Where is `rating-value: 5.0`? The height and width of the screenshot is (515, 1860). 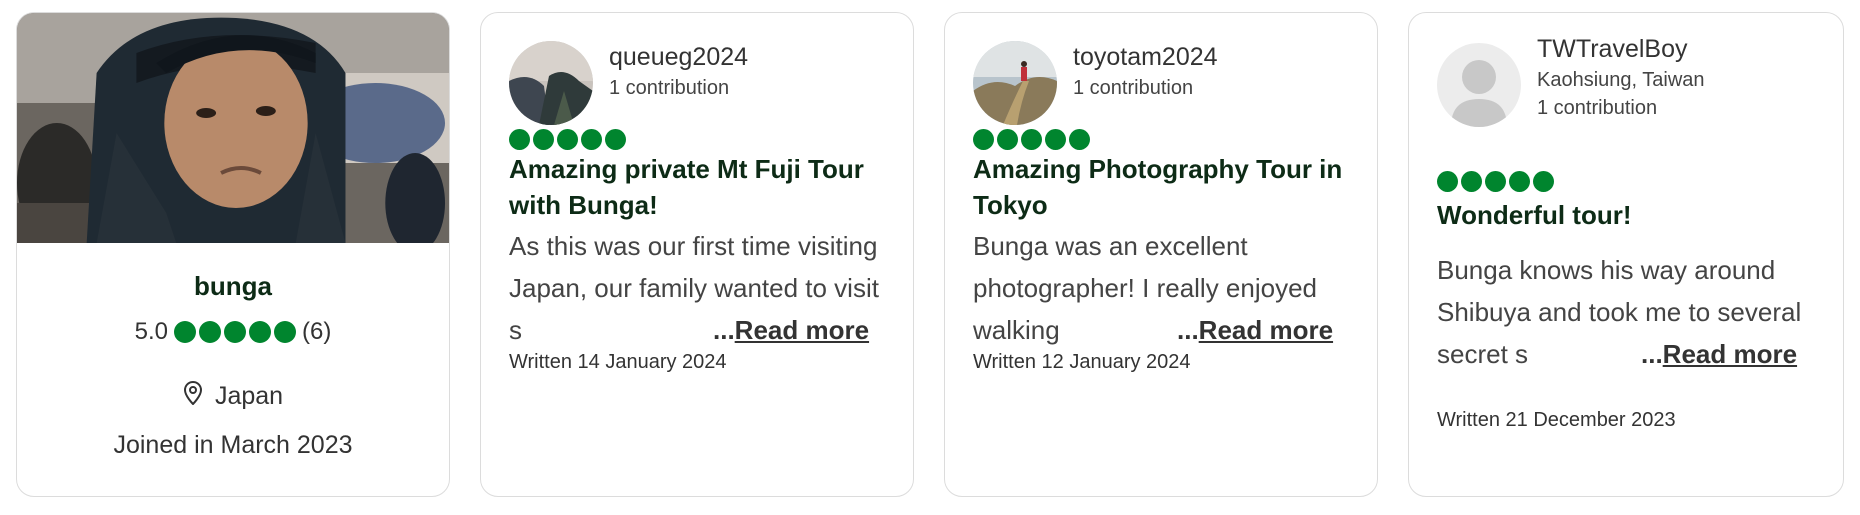
rating-value: 5.0 is located at coordinates (151, 331).